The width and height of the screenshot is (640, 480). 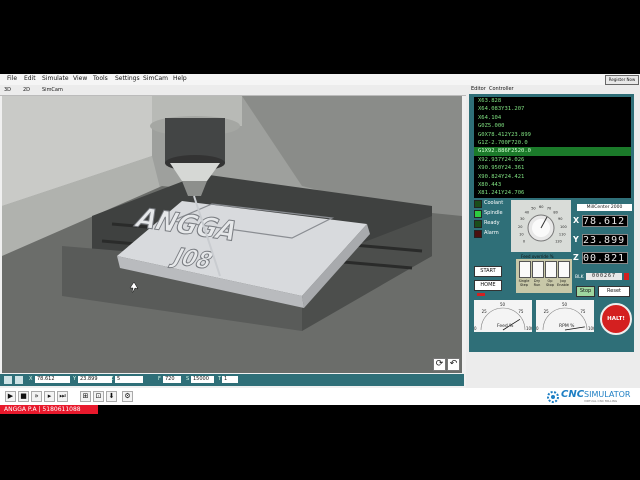 What do you see at coordinates (521, 235) in the screenshot?
I see `knob-tick-label: 10` at bounding box center [521, 235].